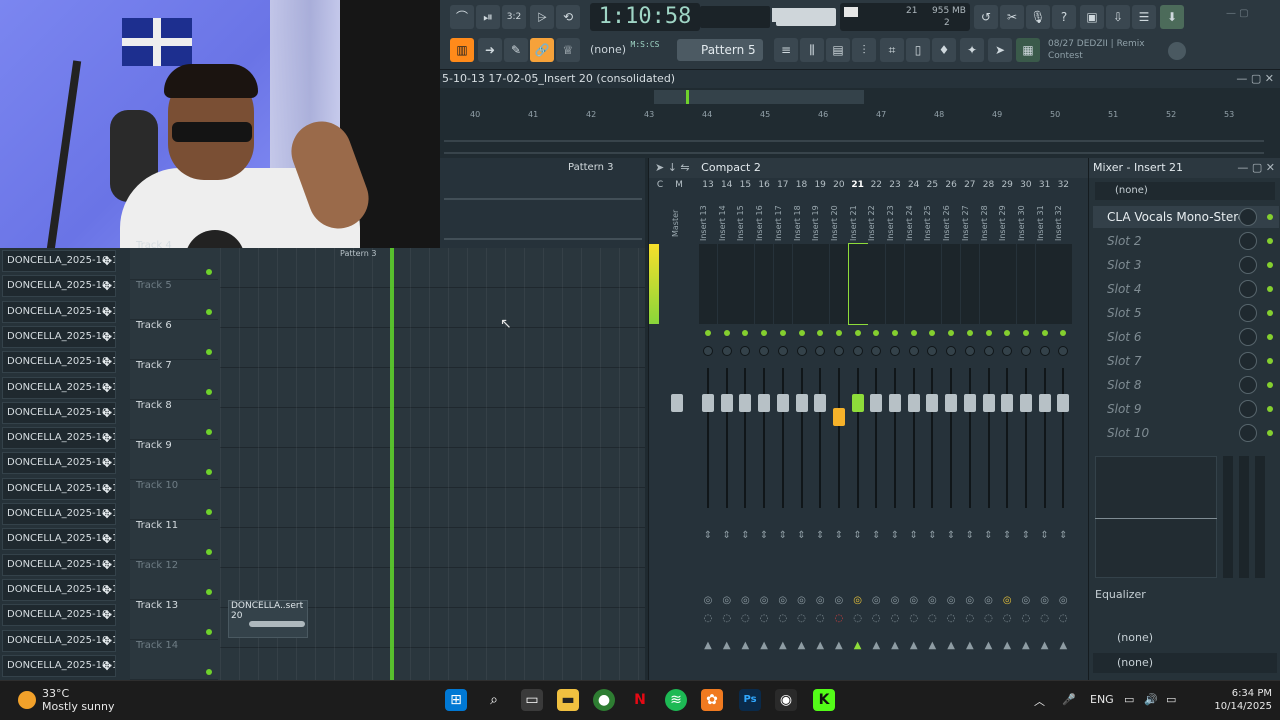 This screenshot has width=1280, height=720. Describe the element at coordinates (895, 185) in the screenshot. I see `mixer-column-number: 23` at that location.